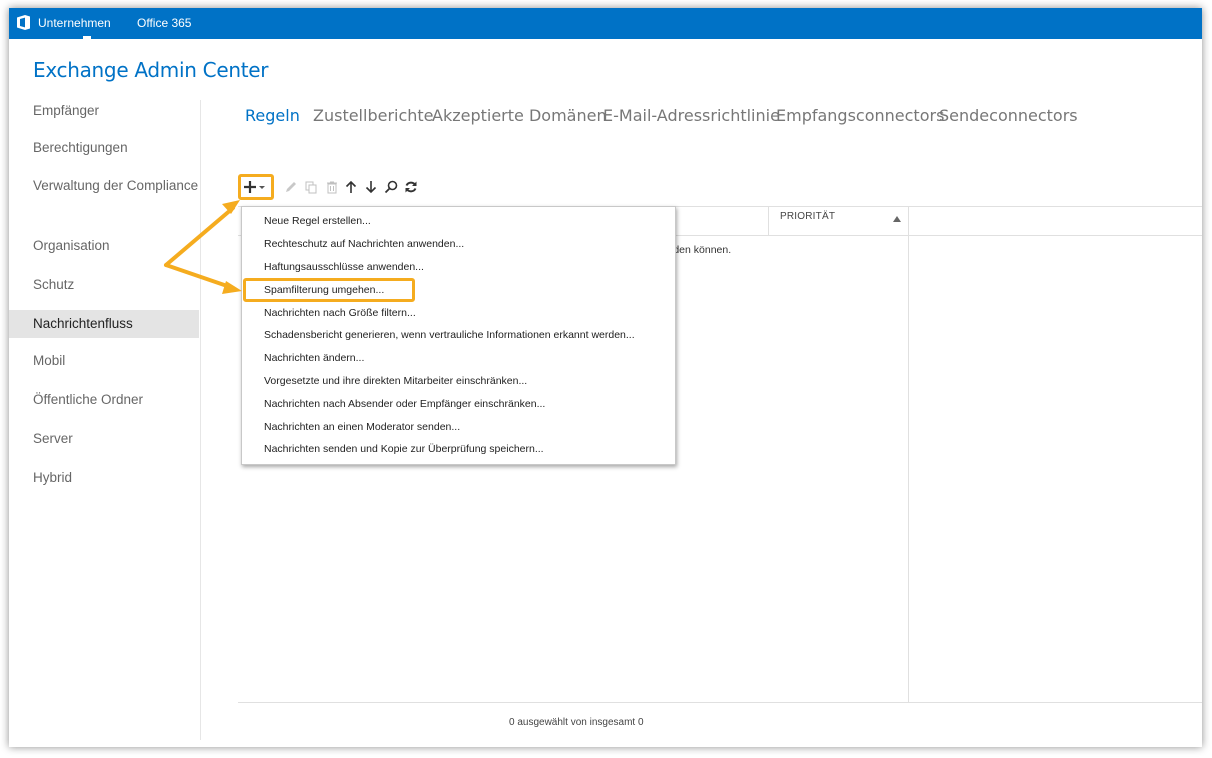 This screenshot has height=758, width=1212. What do you see at coordinates (203, 247) in the screenshot?
I see `annotation-arrows` at bounding box center [203, 247].